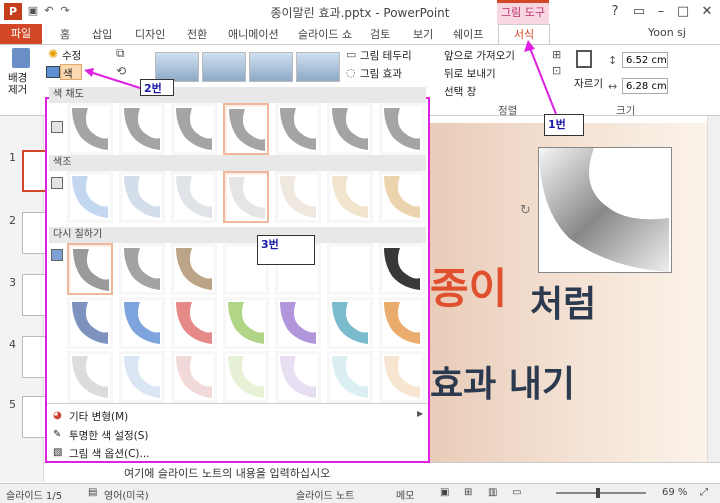  Describe the element at coordinates (320, 77) in the screenshot. I see `callout-arrows` at that location.